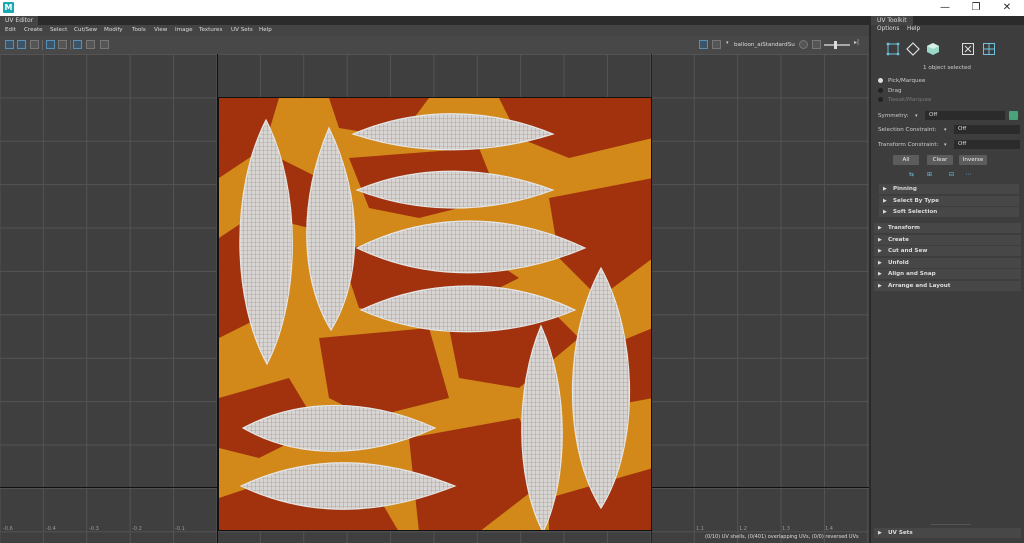 The image size is (1024, 543). Describe the element at coordinates (945, 130) in the screenshot. I see `selection-constraint-arrow-icon: ▾` at that location.